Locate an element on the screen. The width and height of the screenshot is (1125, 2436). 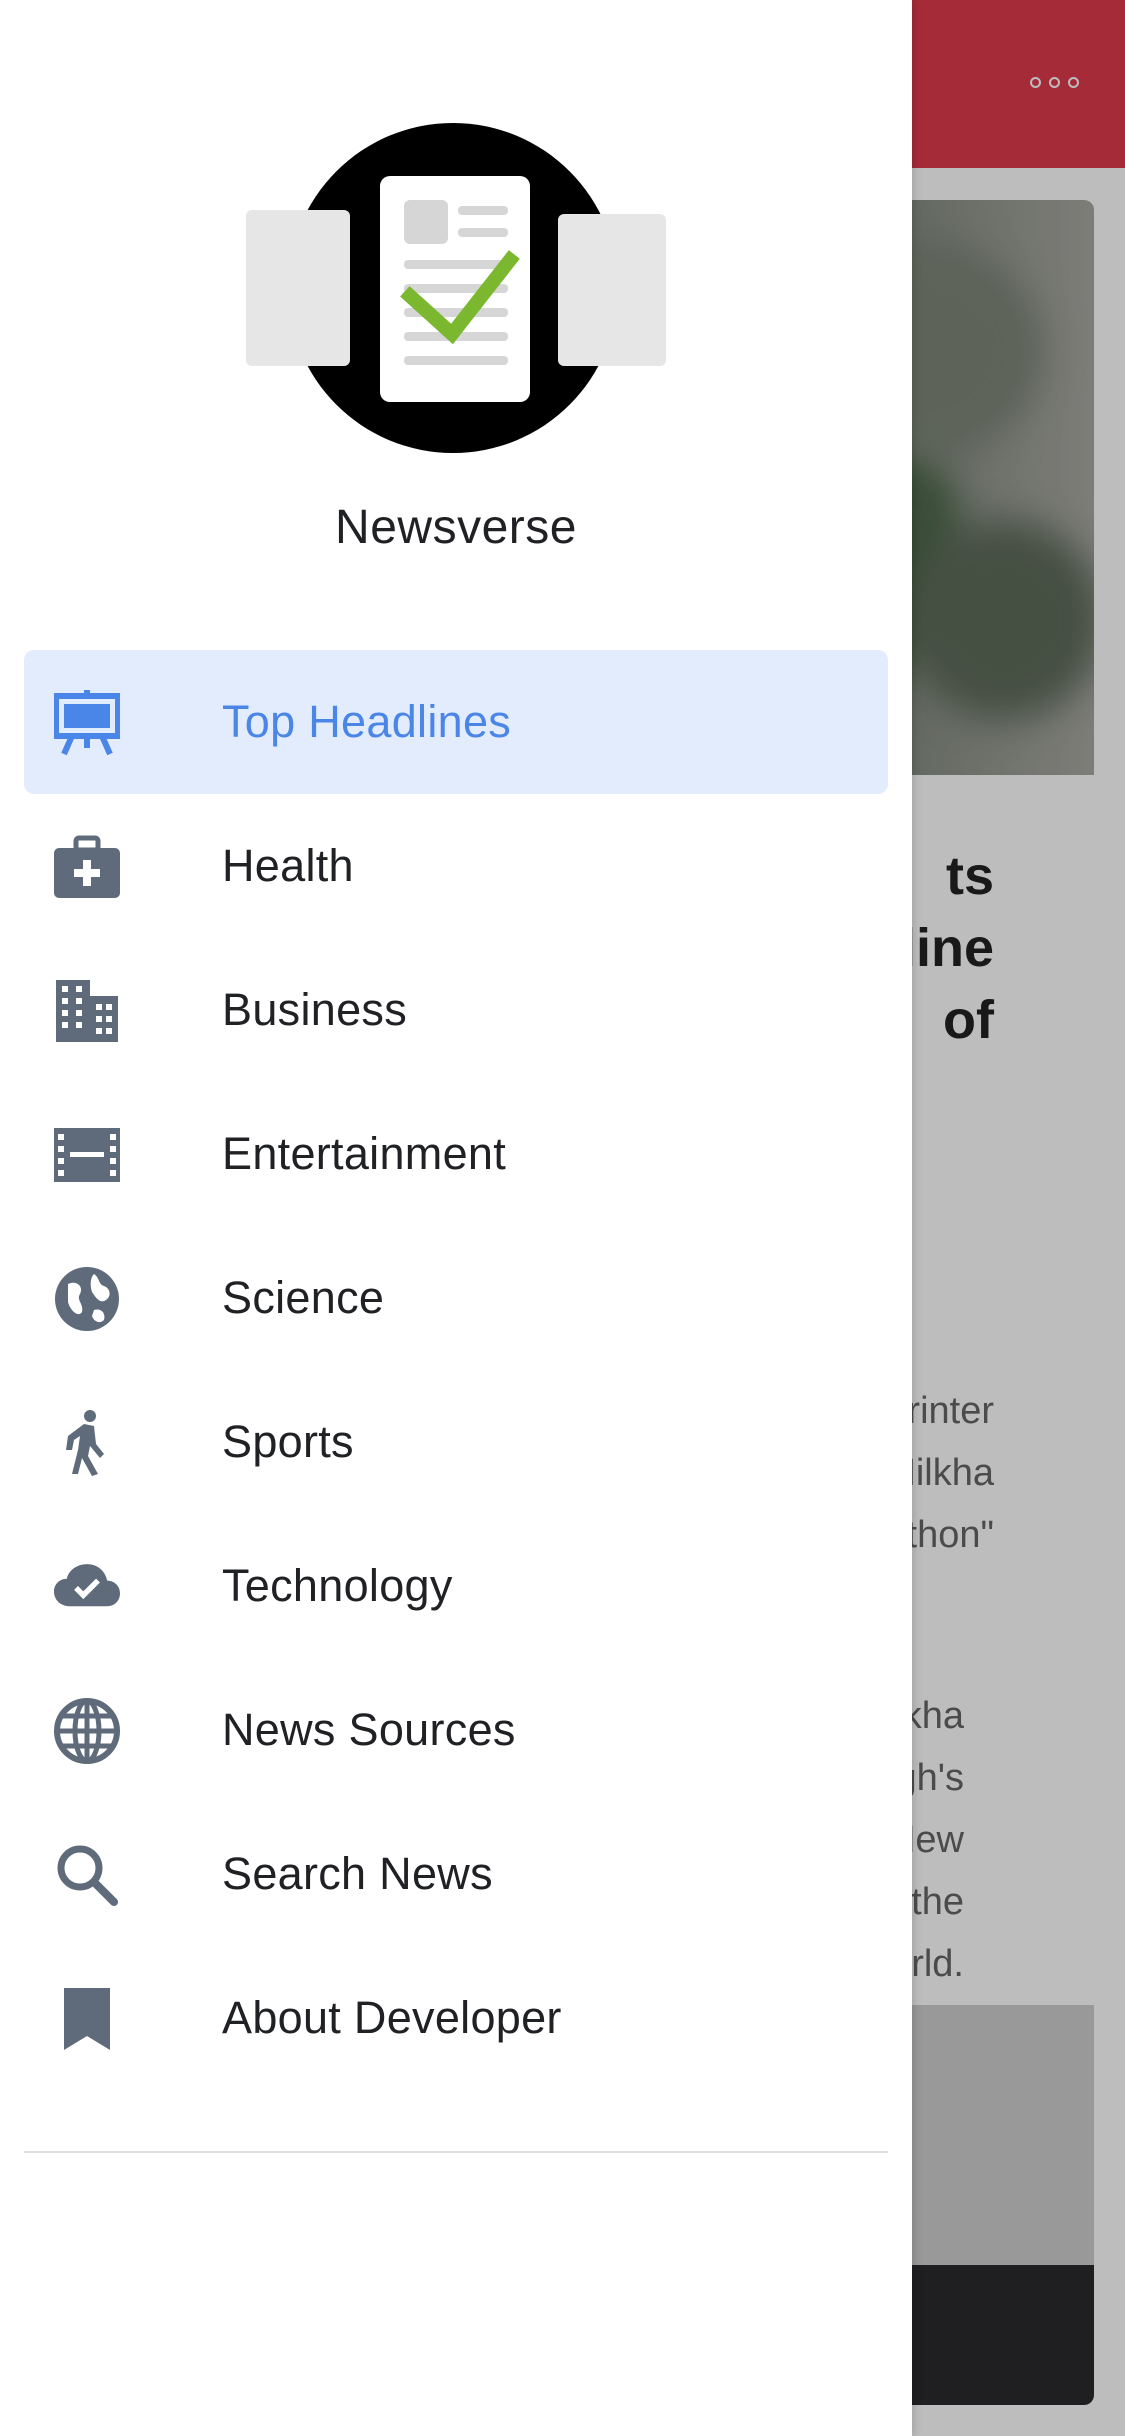
film-strip-icon is located at coordinates (87, 1155).